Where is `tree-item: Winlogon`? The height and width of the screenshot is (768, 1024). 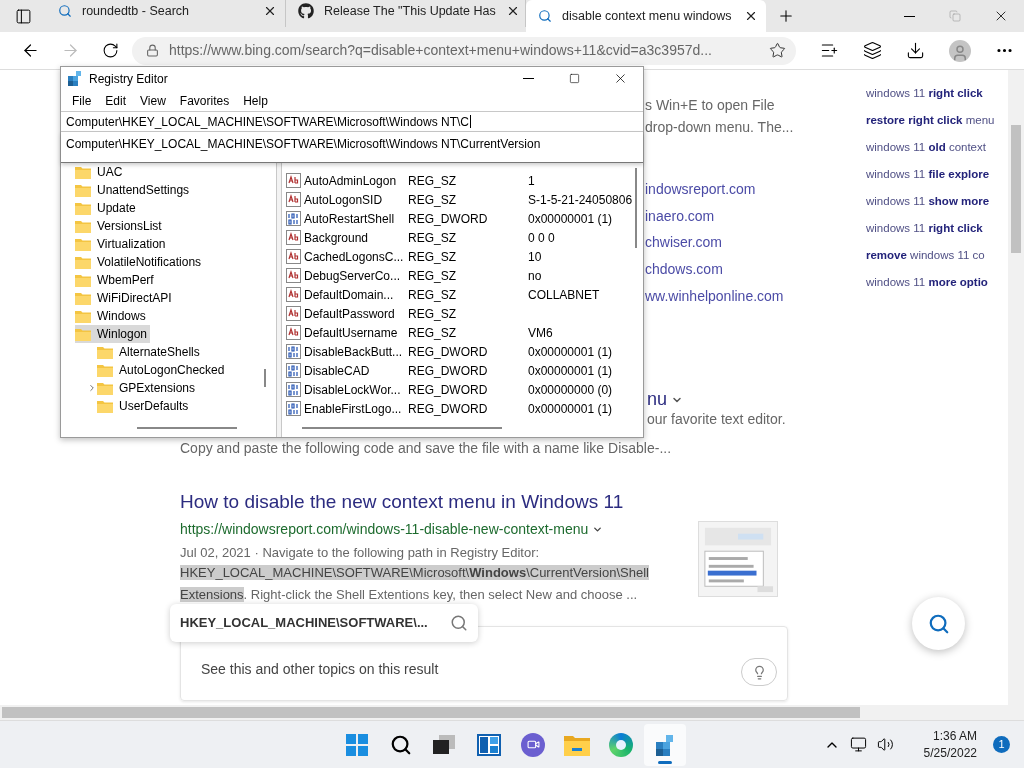 tree-item: Winlogon is located at coordinates (113, 334).